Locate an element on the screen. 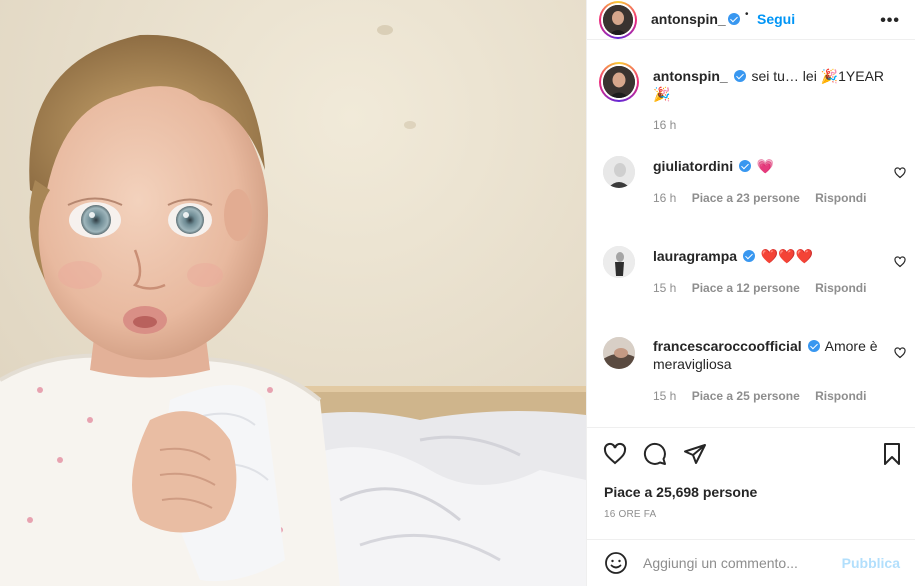 This screenshot has width=915, height=586. comment-composer: Pubblica is located at coordinates (751, 562).